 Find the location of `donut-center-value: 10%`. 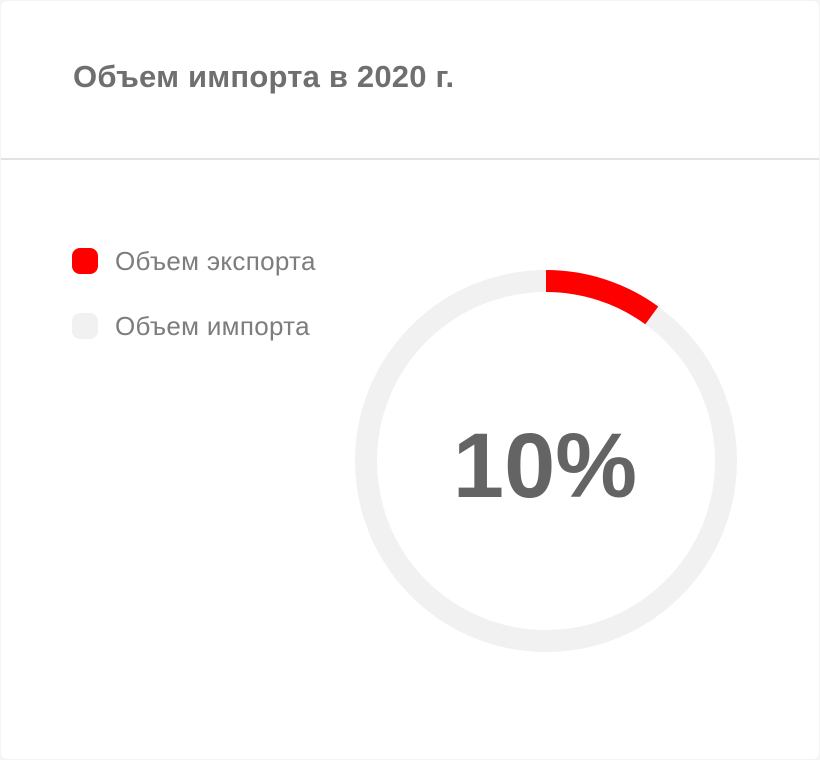

donut-center-value: 10% is located at coordinates (545, 466).